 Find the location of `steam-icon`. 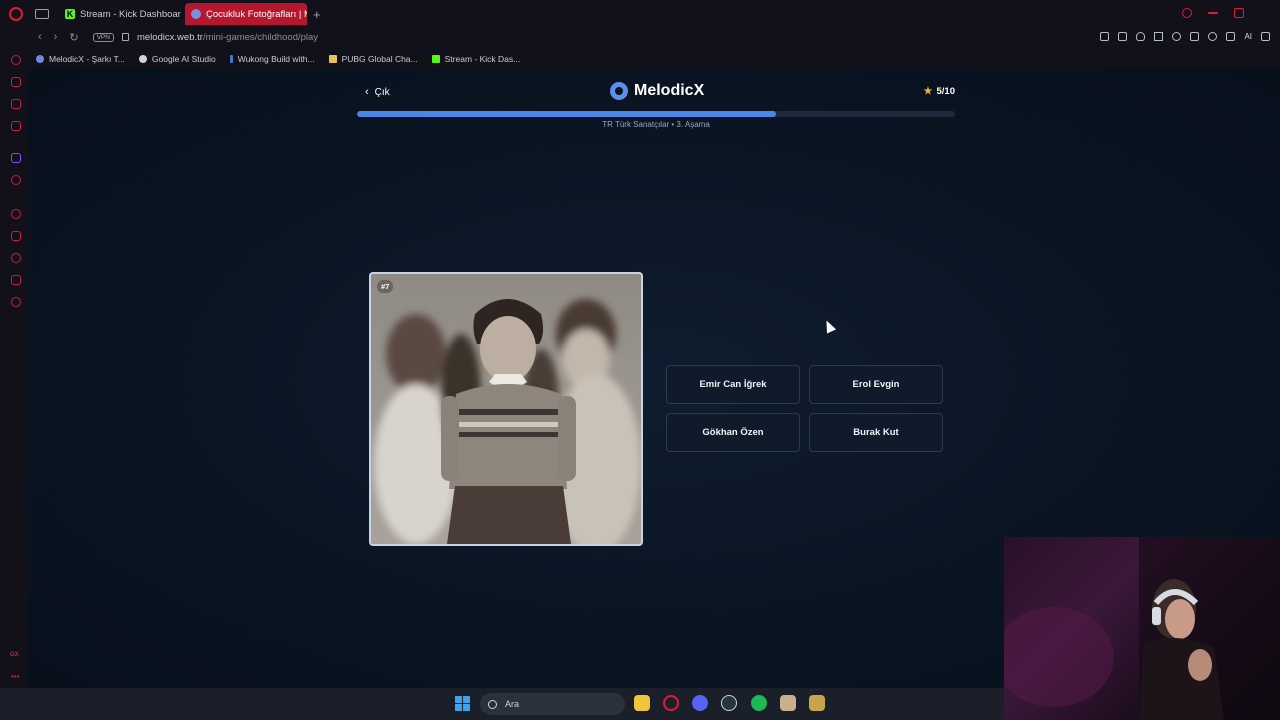

steam-icon is located at coordinates (729, 703).